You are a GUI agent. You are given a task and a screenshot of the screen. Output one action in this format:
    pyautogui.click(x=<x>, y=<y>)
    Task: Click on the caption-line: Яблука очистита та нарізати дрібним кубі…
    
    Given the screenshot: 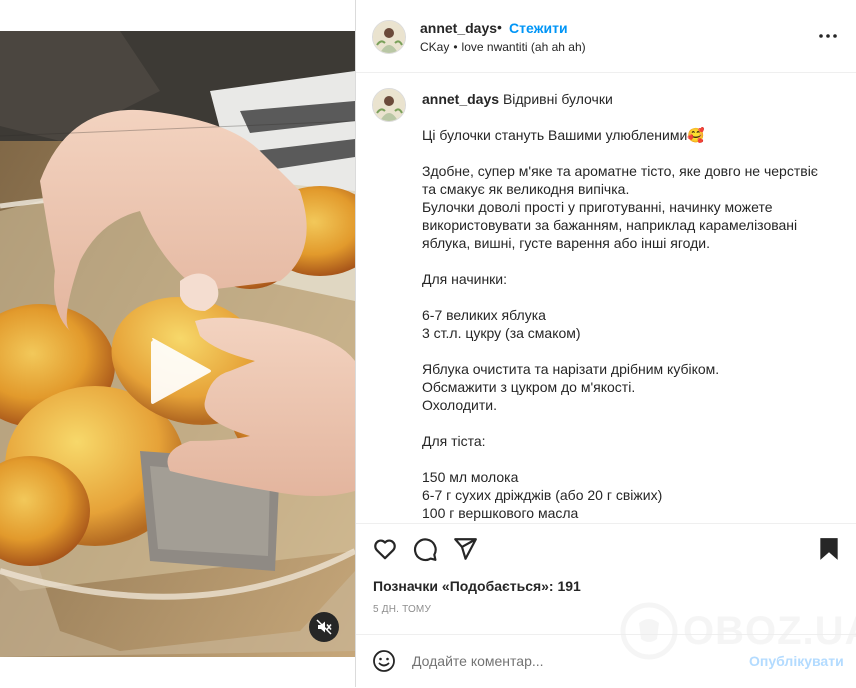 What is the action you would take?
    pyautogui.click(x=571, y=369)
    